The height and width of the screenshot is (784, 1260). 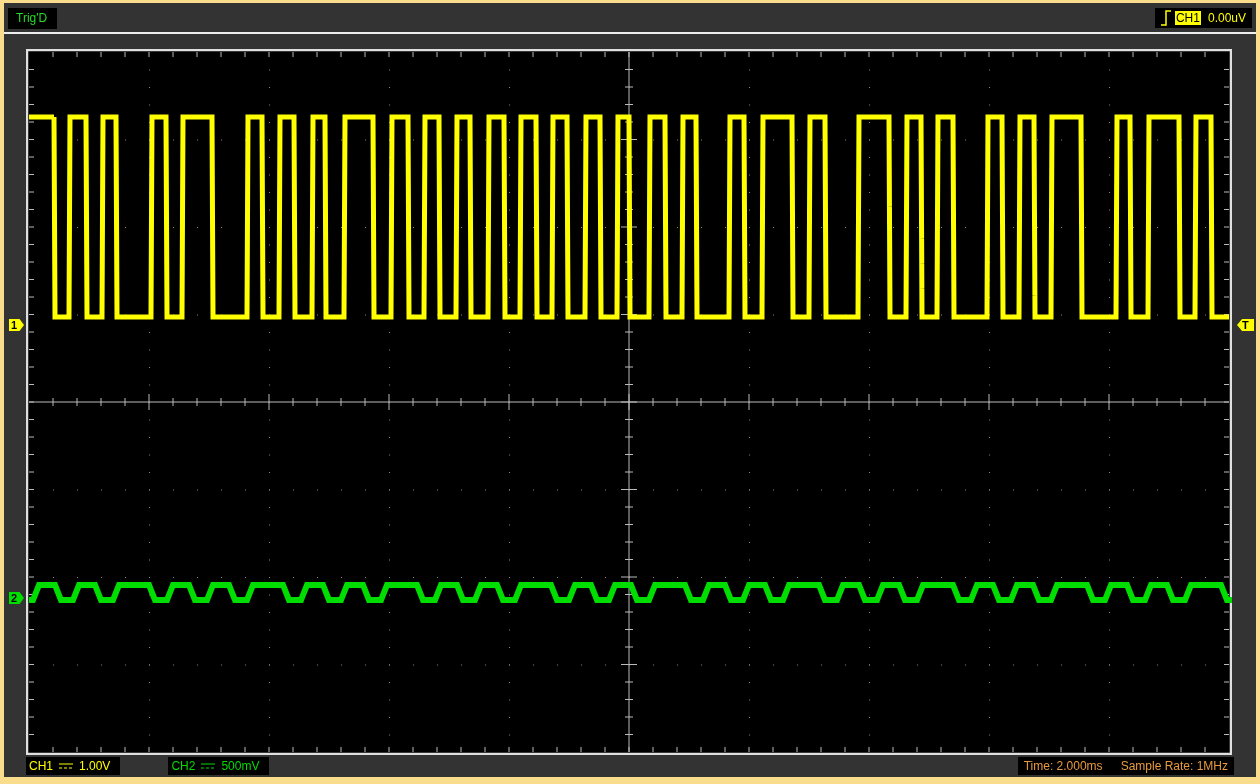 I want to click on channel-scale: 1.00V, so click(x=95, y=766).